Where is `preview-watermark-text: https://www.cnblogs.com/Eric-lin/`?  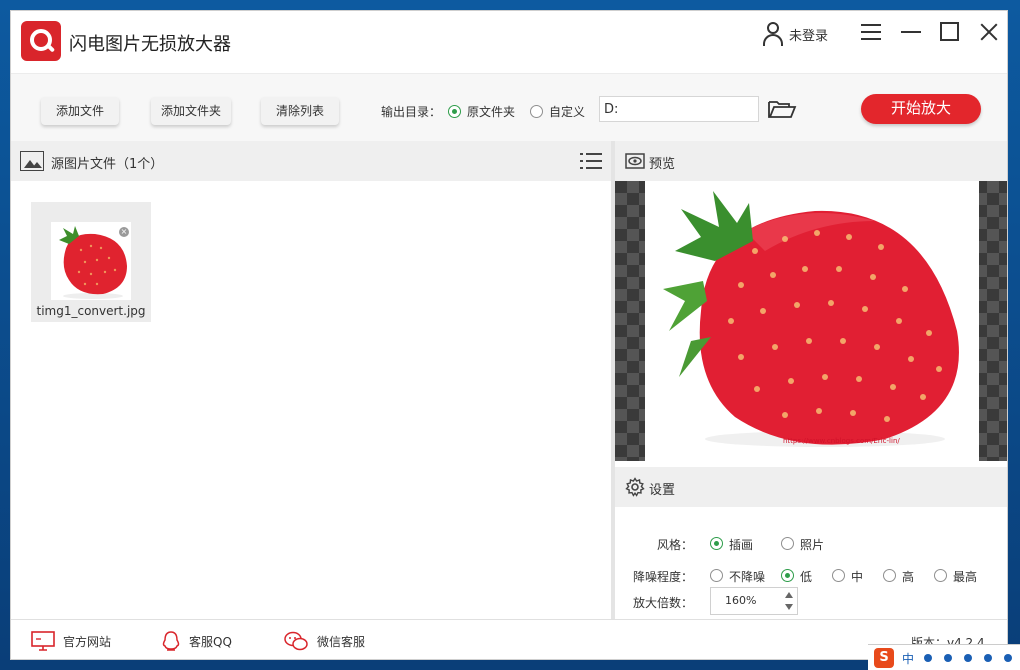 preview-watermark-text: https://www.cnblogs.com/Eric-lin/ is located at coordinates (841, 441).